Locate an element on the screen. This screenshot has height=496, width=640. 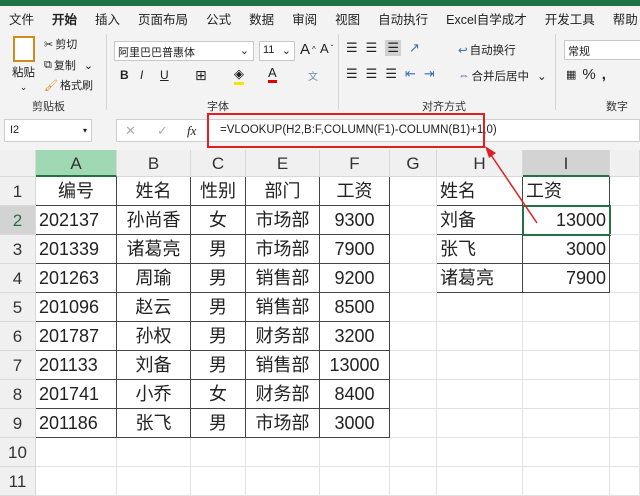
annotation-arrow is located at coordinates (511, 185).